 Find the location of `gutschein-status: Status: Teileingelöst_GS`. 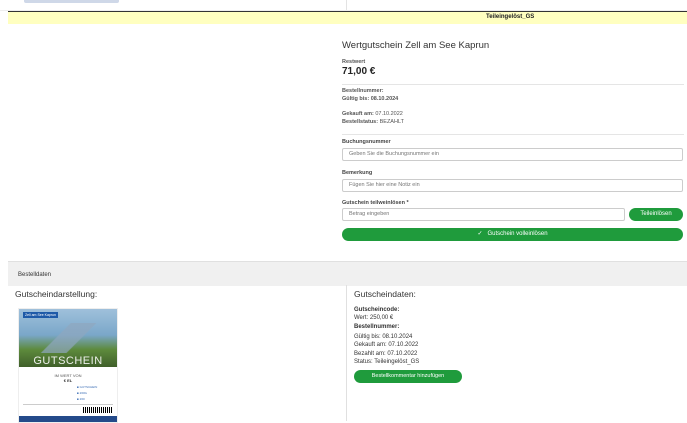

gutschein-status: Status: Teileingelöst_GS is located at coordinates (387, 362).